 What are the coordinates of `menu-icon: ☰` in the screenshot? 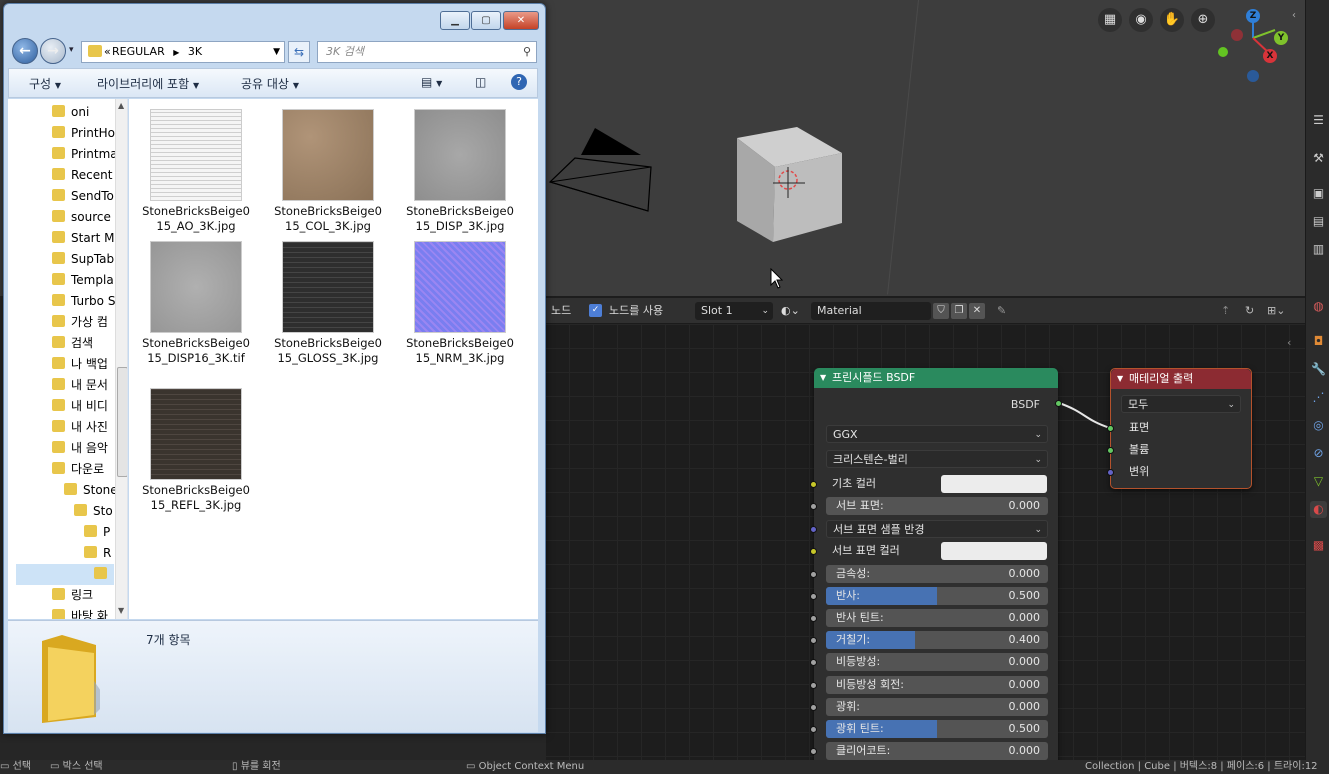 It's located at (1318, 120).